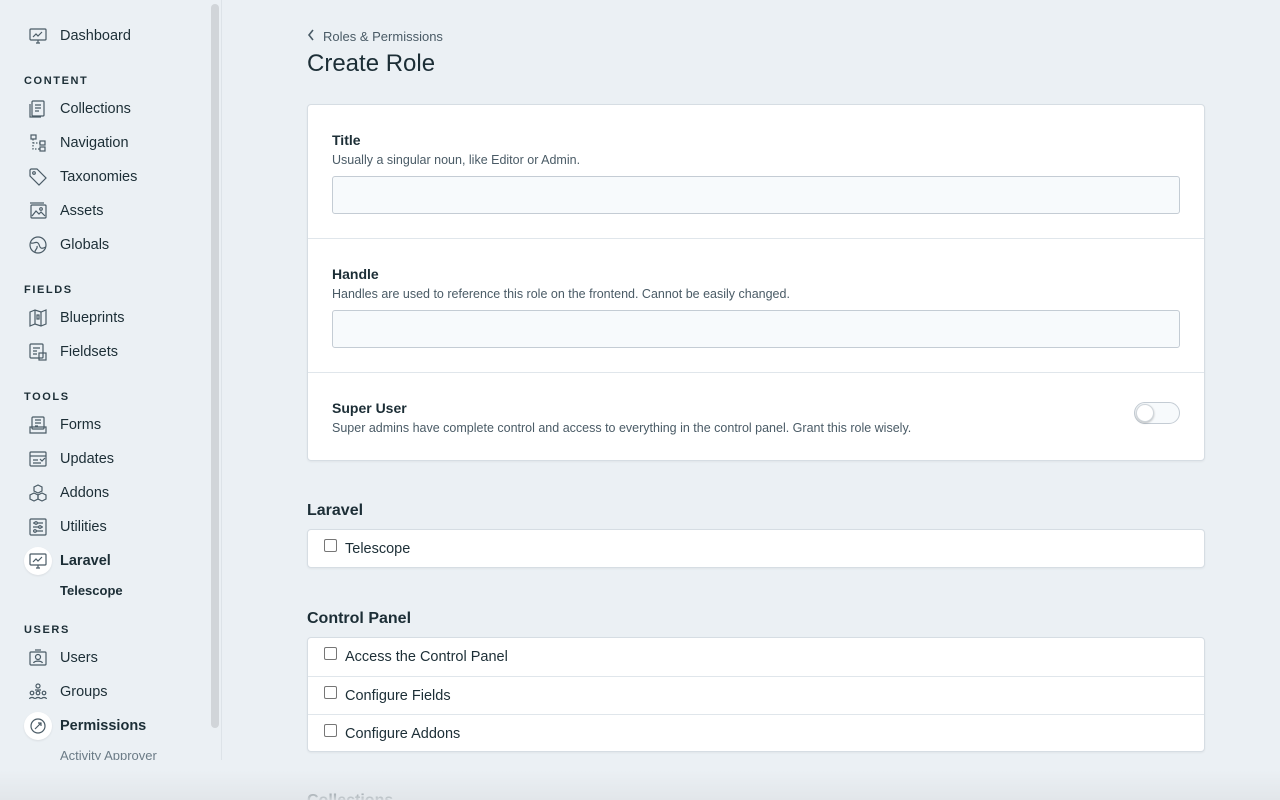 This screenshot has width=1280, height=800. Describe the element at coordinates (335, 510) in the screenshot. I see `group-title-laravel: Laravel` at that location.